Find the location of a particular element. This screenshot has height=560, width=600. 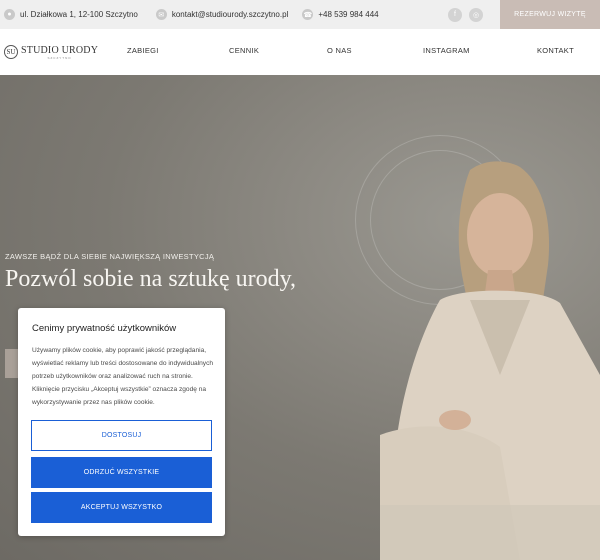

customize-button: DOSTOSUJ is located at coordinates (121, 435).